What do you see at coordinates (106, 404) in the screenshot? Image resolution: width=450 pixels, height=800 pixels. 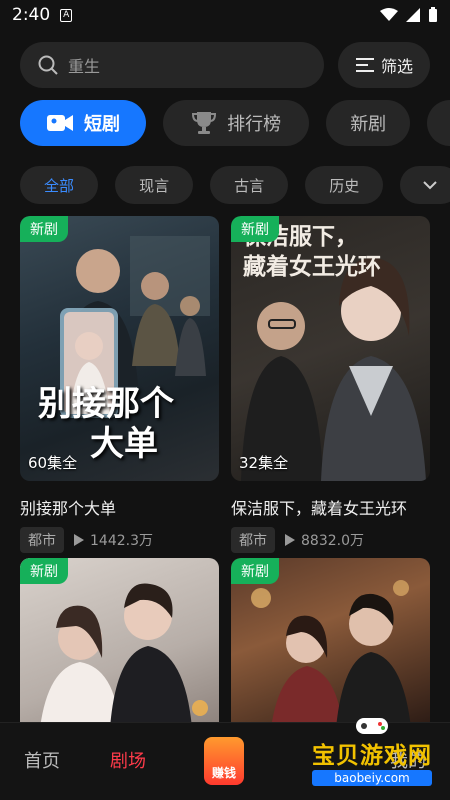 I see `poster-title-line1: 别接那个` at bounding box center [106, 404].